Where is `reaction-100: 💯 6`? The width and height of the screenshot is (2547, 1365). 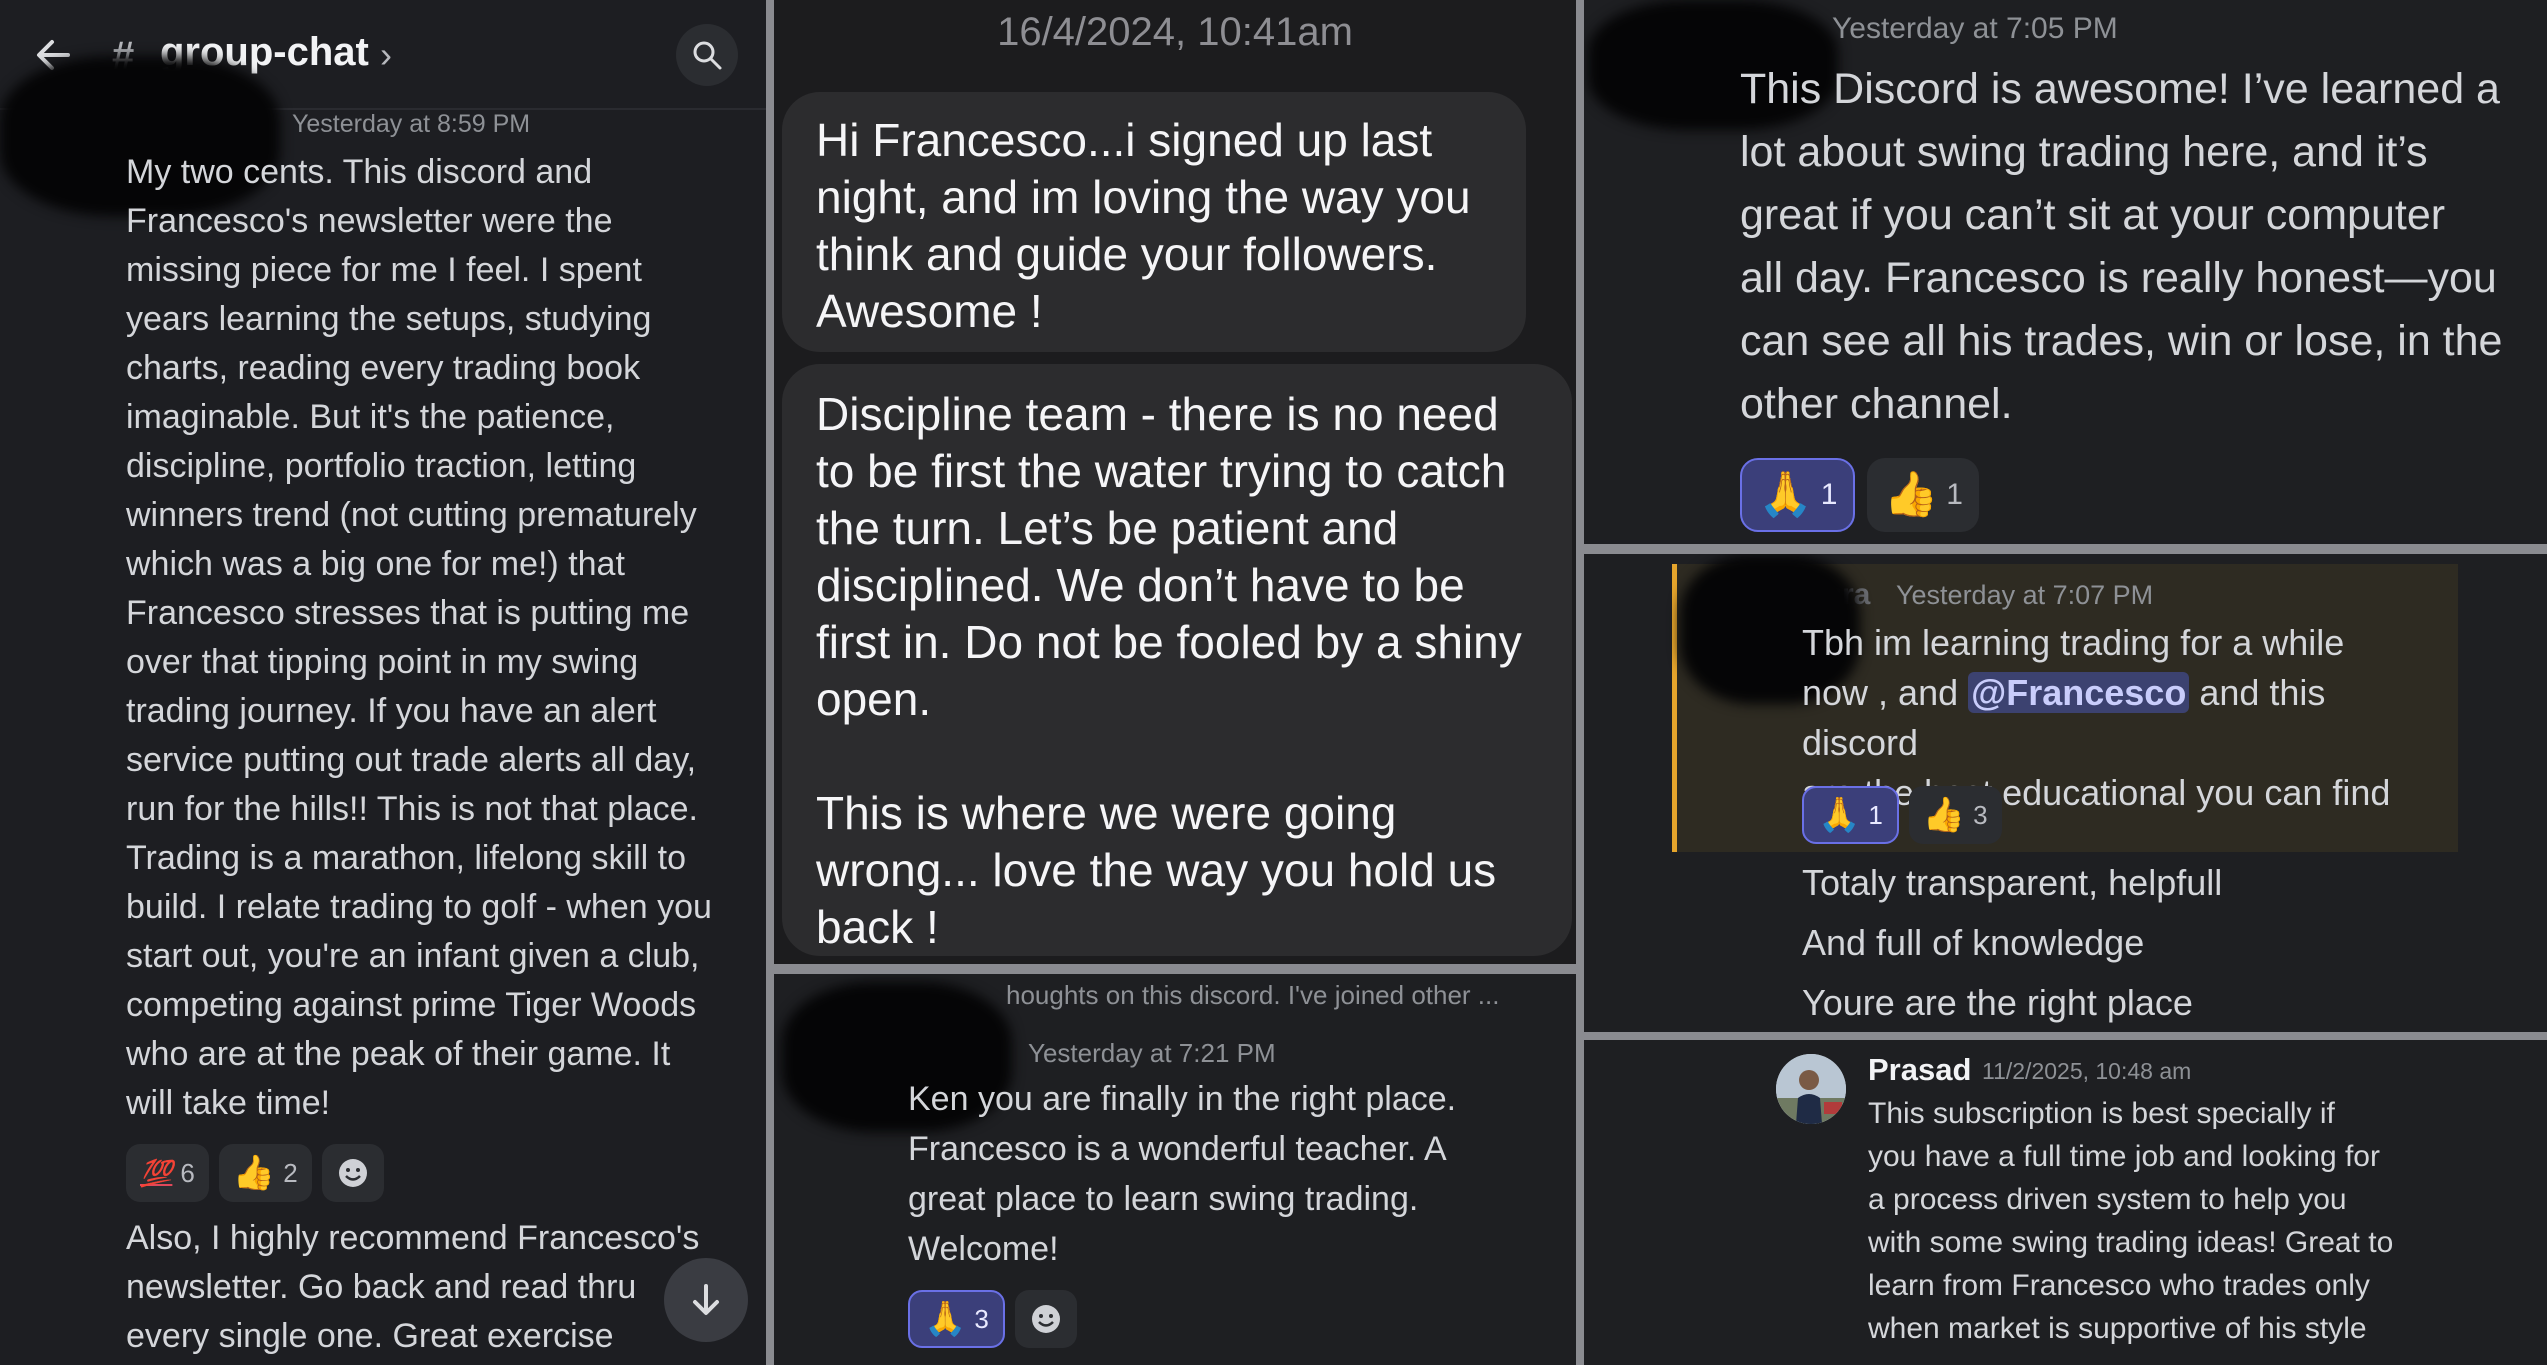
reaction-100: 💯 6 is located at coordinates (167, 1173).